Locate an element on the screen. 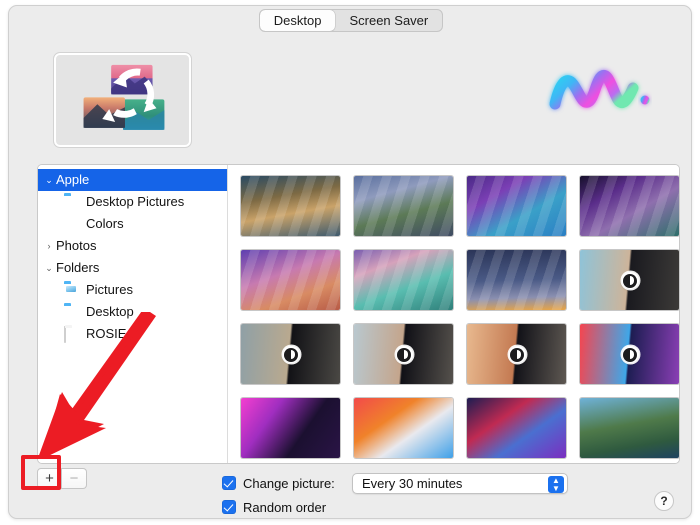 The image size is (700, 525). sidebar-item-label: Pictures is located at coordinates (109, 289).